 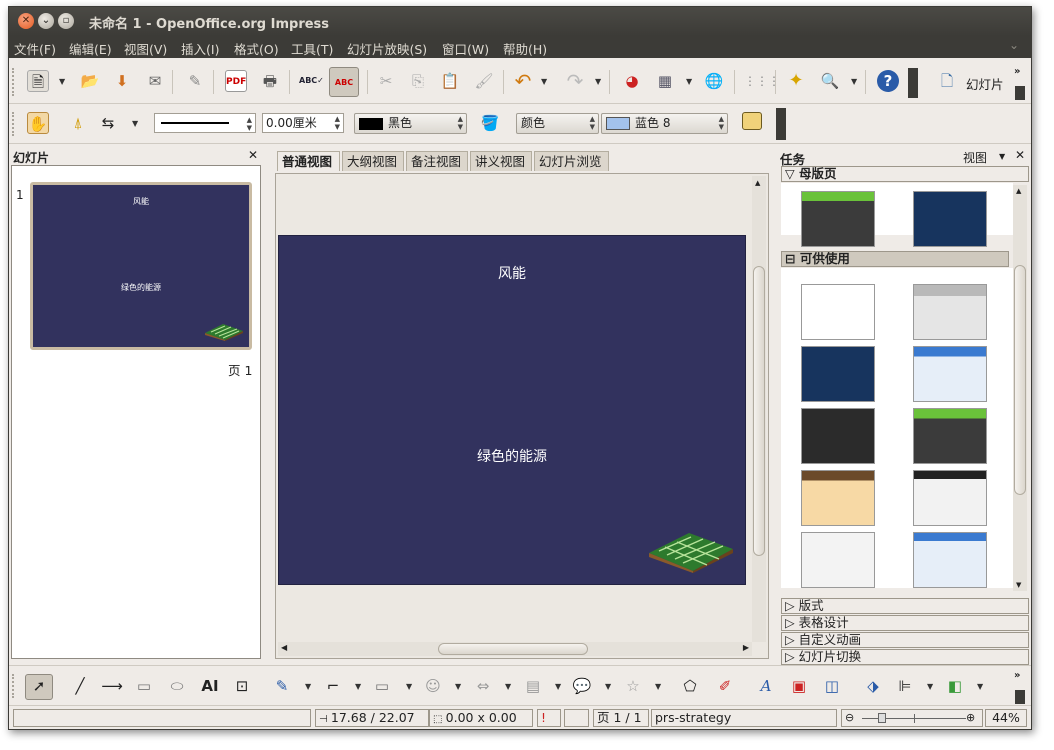 What do you see at coordinates (523, 81) in the screenshot?
I see `undo-icon: ↶` at bounding box center [523, 81].